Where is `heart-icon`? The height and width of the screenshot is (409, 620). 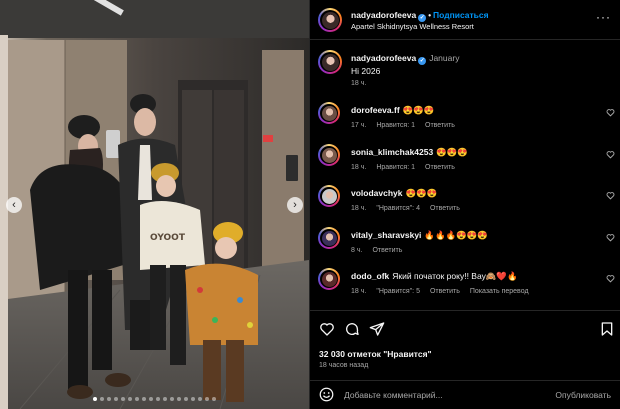 heart-icon is located at coordinates (327, 329).